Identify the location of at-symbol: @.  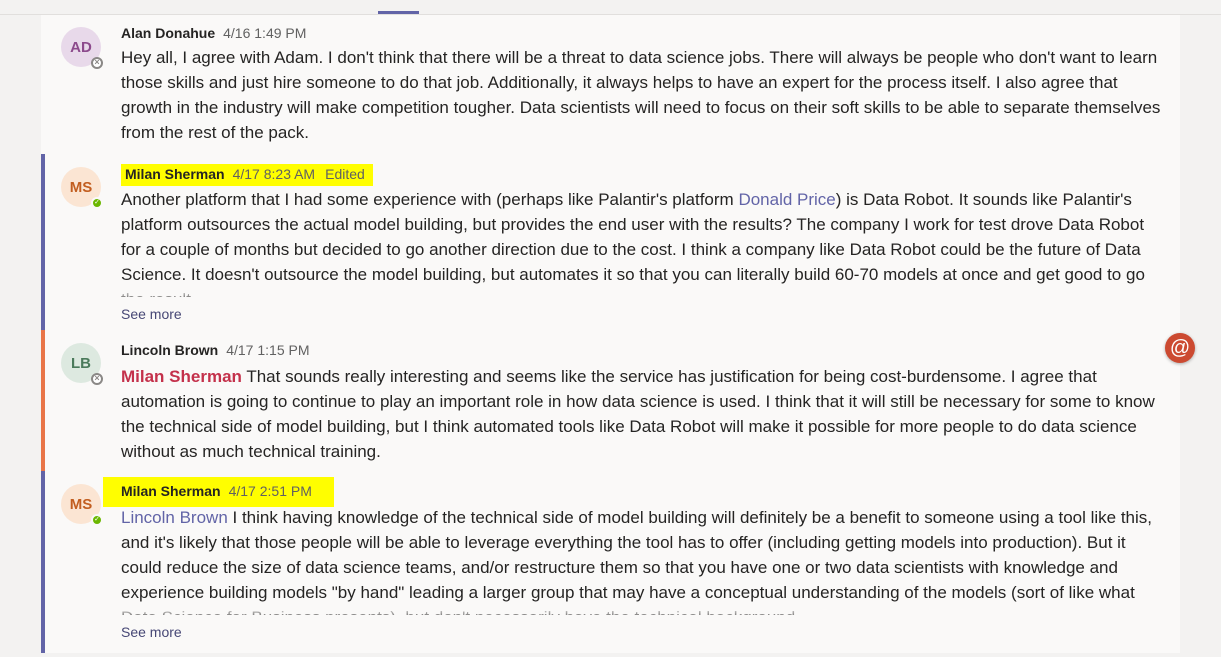
(1180, 347).